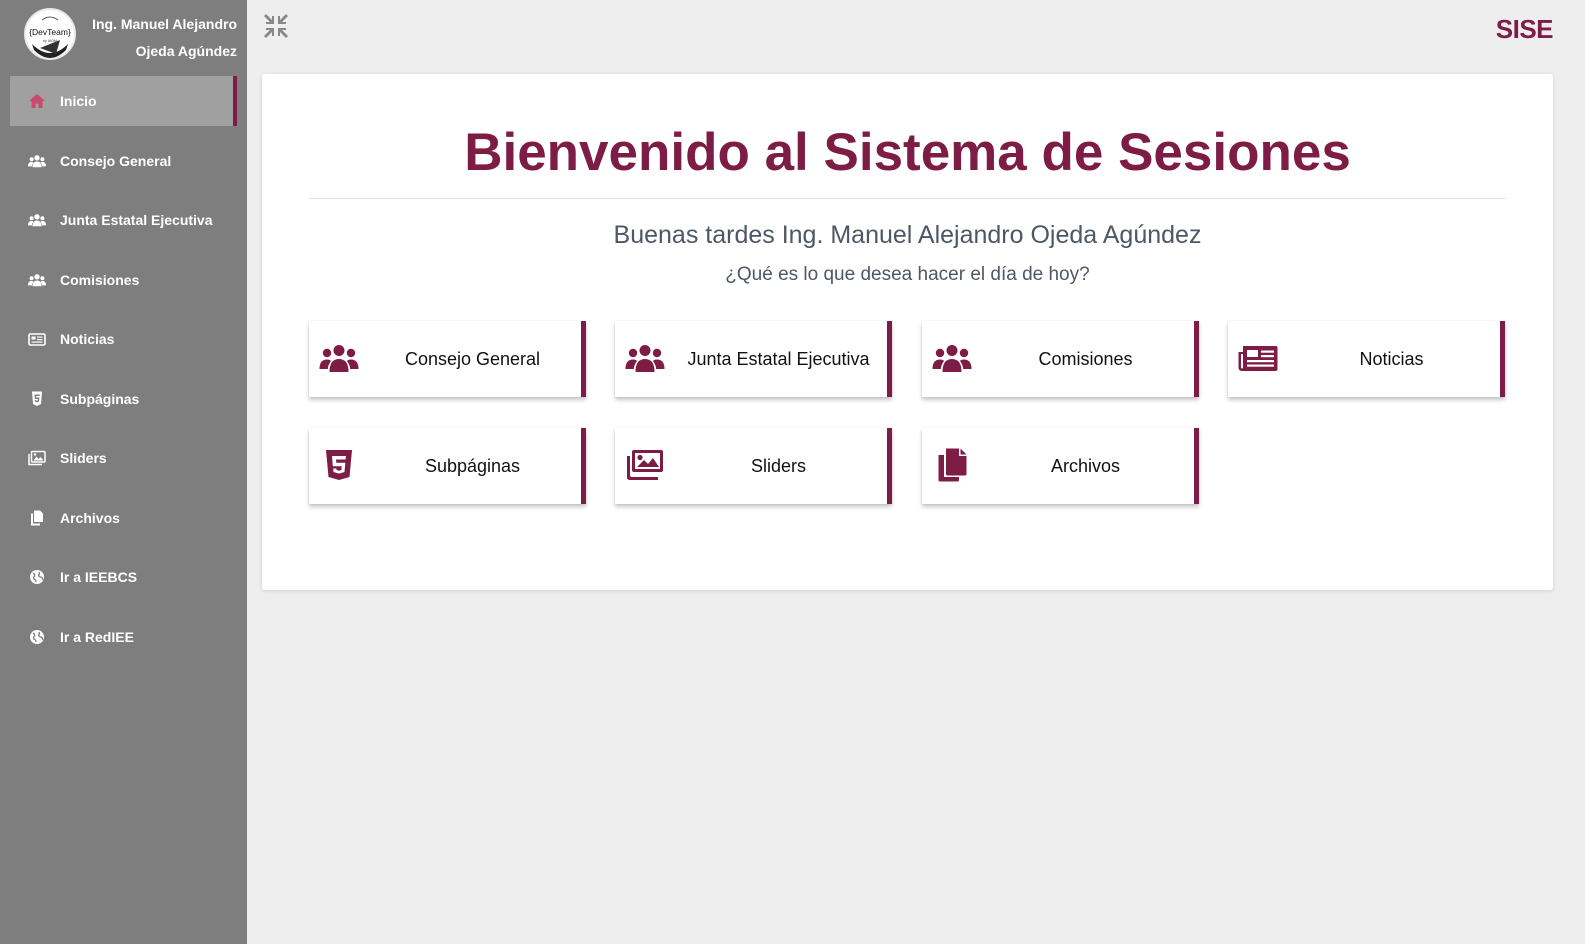 The image size is (1585, 944). Describe the element at coordinates (1524, 29) in the screenshot. I see `brand-title: SISE` at that location.